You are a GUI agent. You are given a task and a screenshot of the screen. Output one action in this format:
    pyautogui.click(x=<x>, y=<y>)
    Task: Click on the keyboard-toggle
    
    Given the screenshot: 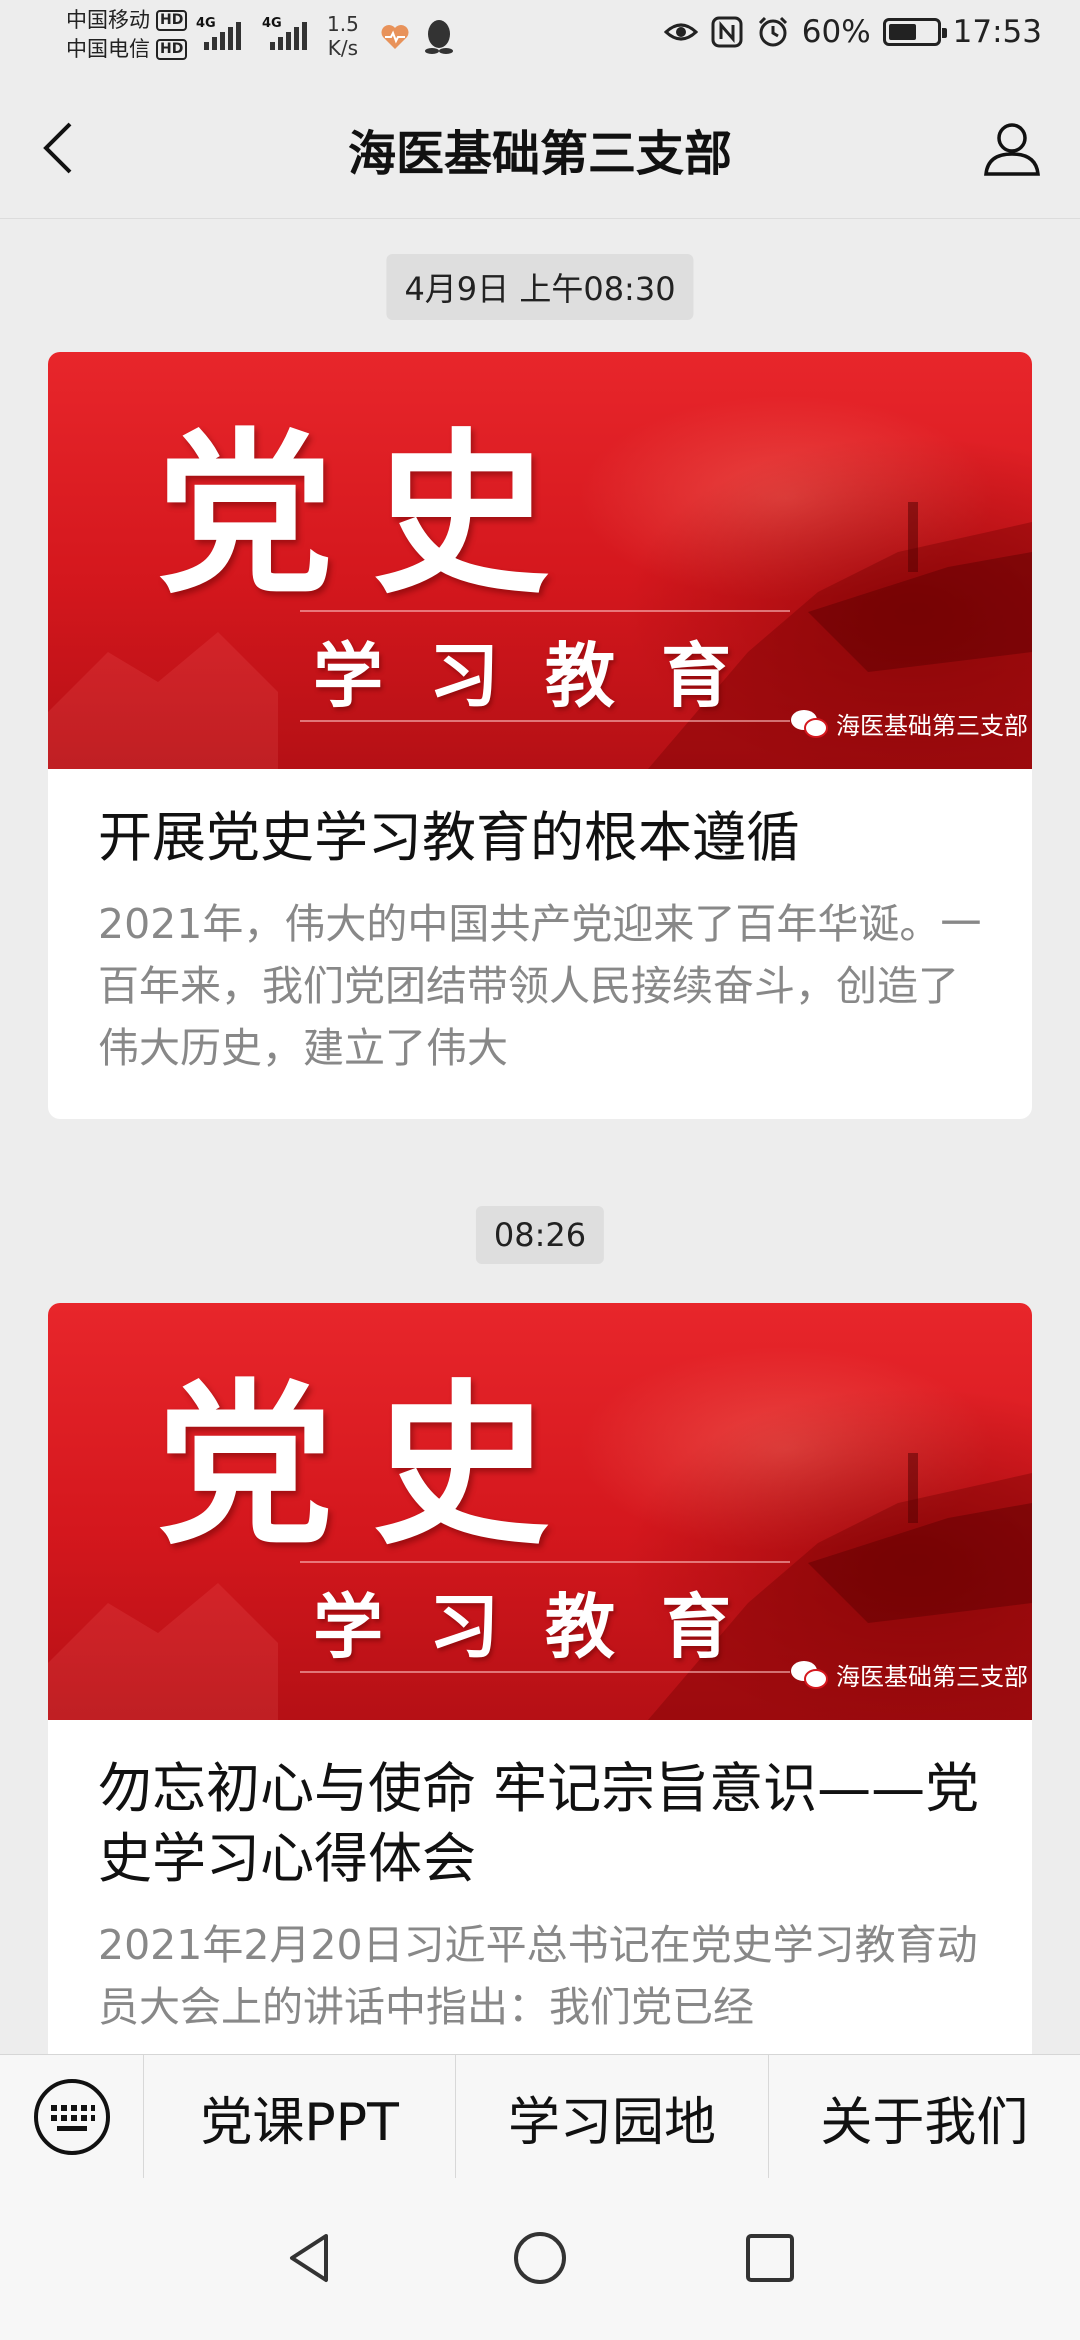 What is the action you would take?
    pyautogui.click(x=72, y=2117)
    